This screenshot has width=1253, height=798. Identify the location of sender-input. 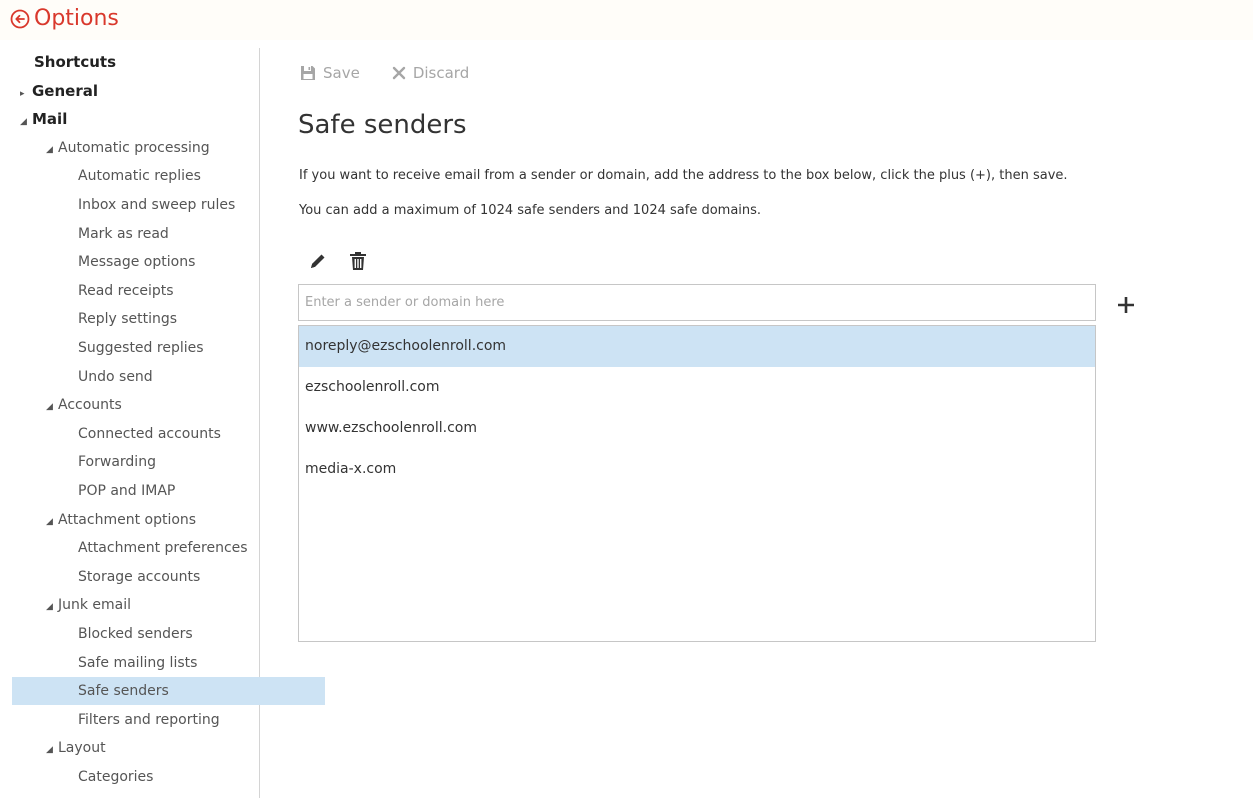
(697, 302).